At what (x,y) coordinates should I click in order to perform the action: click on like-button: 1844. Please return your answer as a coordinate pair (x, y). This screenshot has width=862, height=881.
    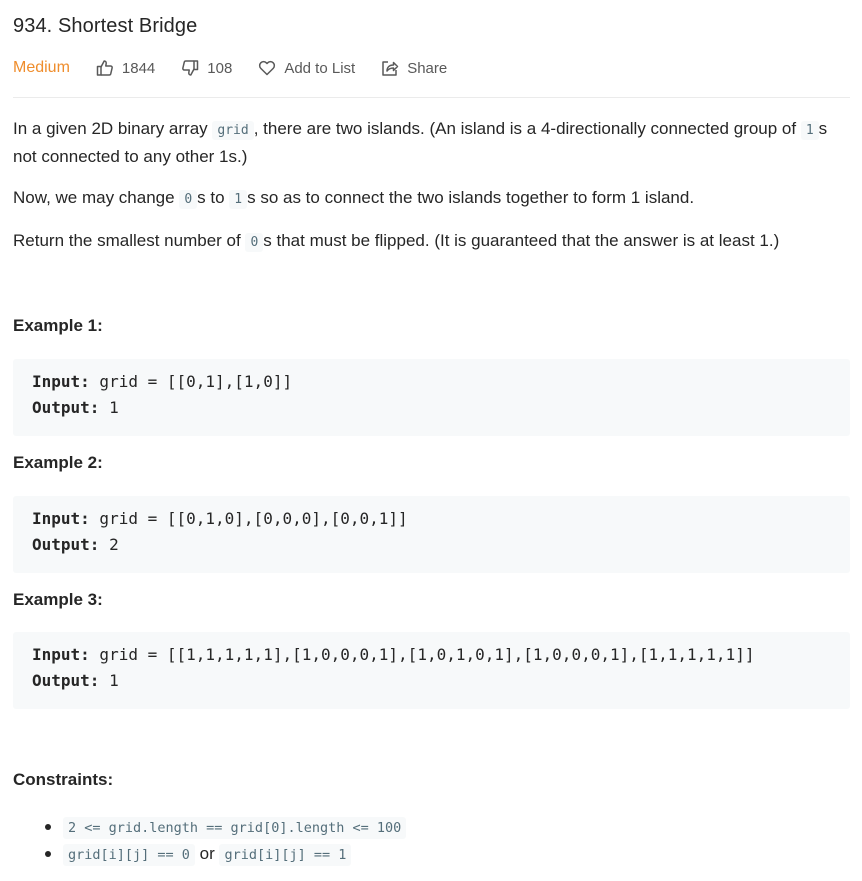
    Looking at the image, I should click on (125, 68).